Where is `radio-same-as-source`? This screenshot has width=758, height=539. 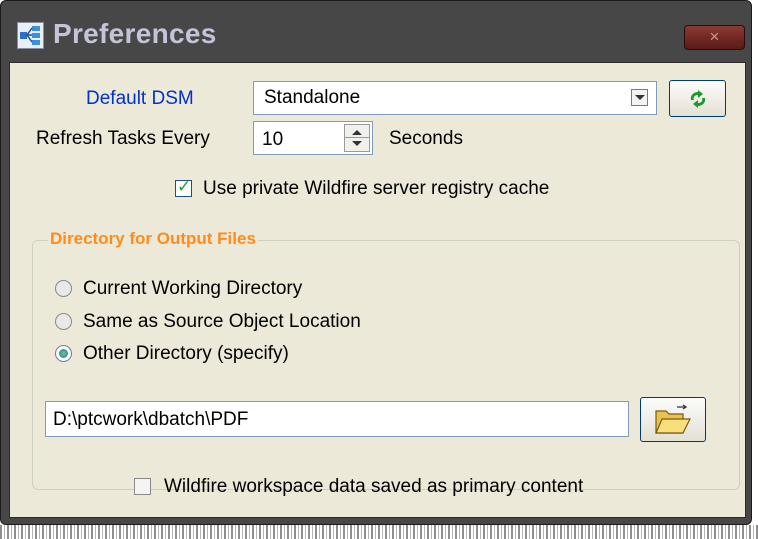
radio-same-as-source is located at coordinates (63, 321).